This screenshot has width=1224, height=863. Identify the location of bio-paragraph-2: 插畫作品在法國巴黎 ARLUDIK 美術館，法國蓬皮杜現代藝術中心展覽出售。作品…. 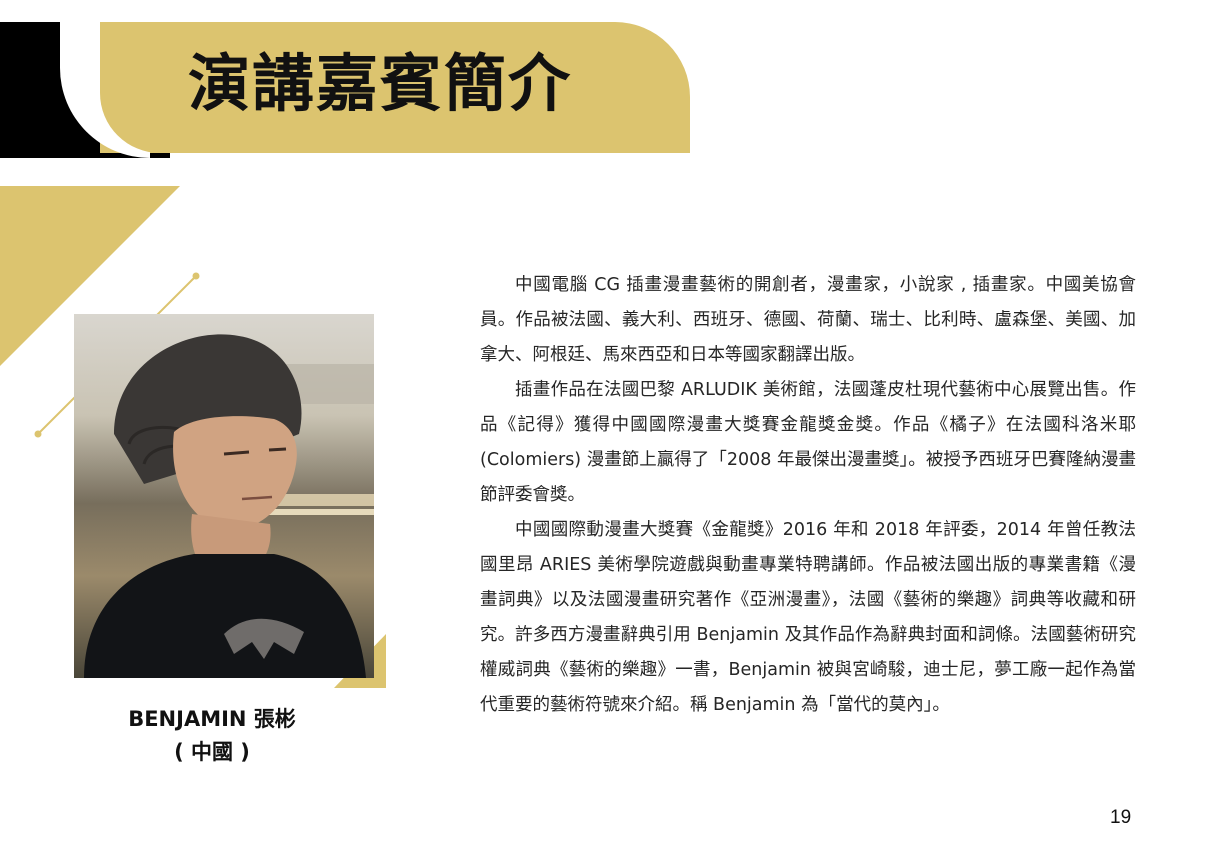
(808, 442).